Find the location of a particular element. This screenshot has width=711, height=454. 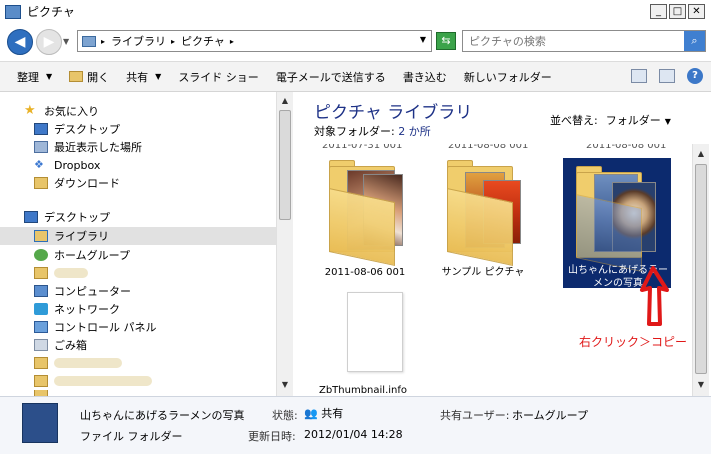

nav-trash: ごみ箱 is located at coordinates (60, 345).